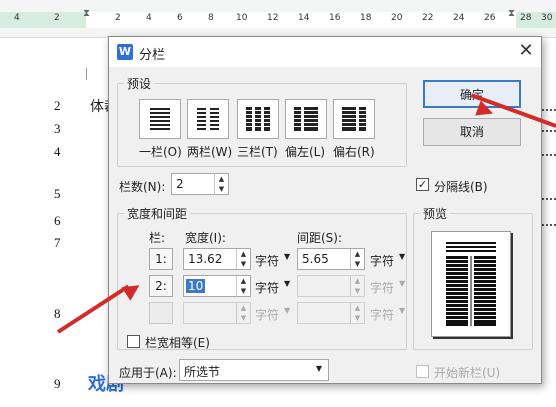 The width and height of the screenshot is (556, 407). Describe the element at coordinates (471, 284) in the screenshot. I see `preview-page` at that location.